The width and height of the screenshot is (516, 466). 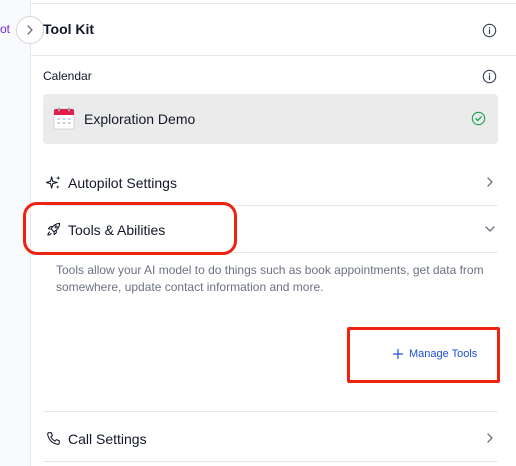 What do you see at coordinates (490, 229) in the screenshot?
I see `chevron-down-icon` at bounding box center [490, 229].